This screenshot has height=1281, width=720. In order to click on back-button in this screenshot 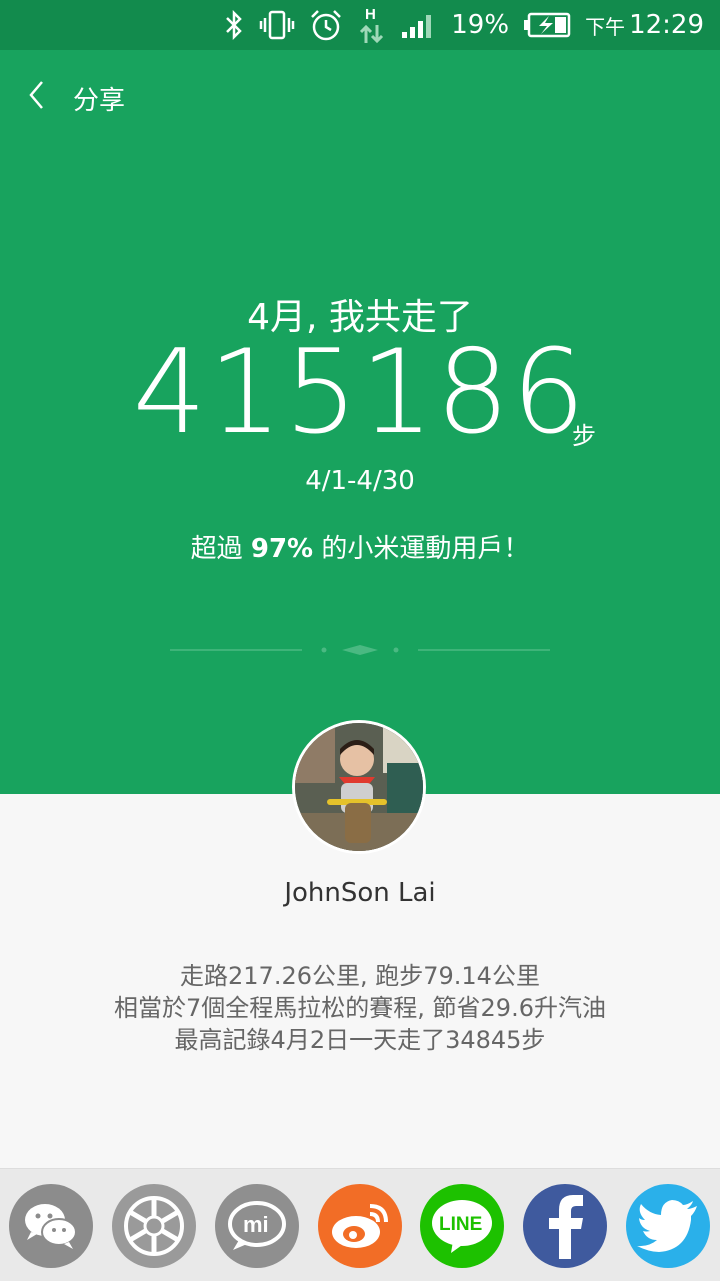, I will do `click(37, 95)`.